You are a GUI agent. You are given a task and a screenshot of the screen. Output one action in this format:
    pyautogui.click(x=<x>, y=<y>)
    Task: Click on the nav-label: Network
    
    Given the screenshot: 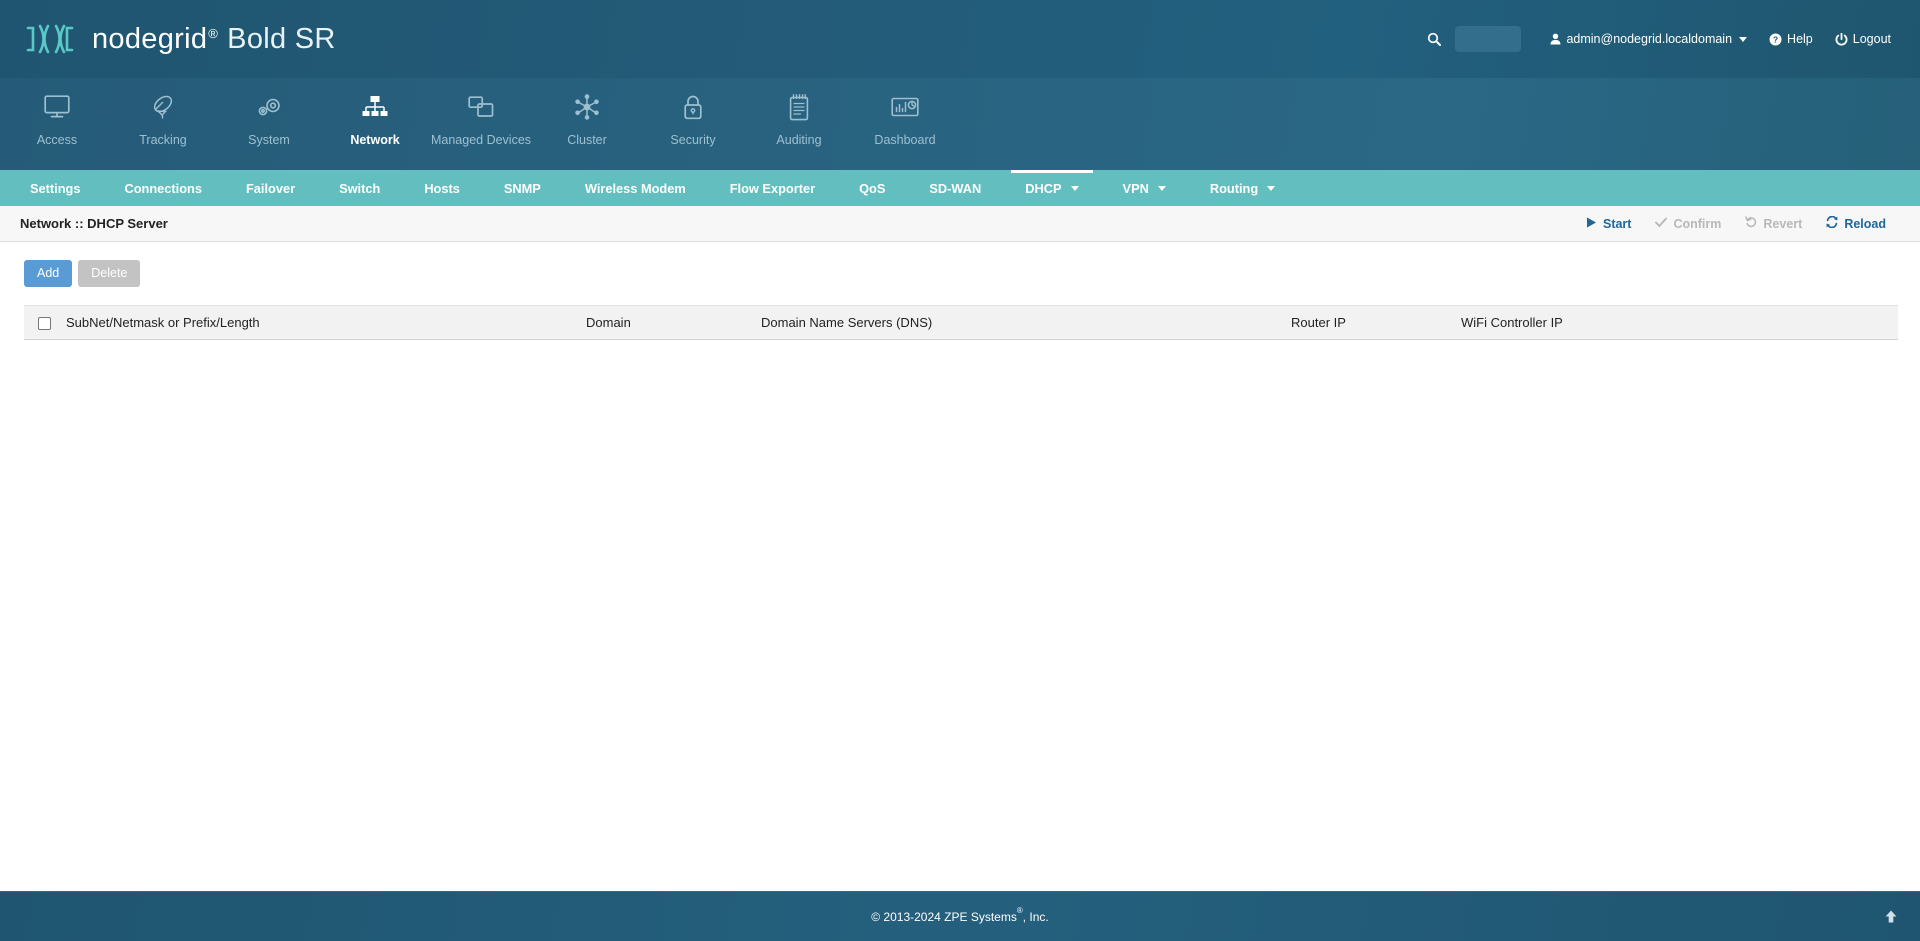 What is the action you would take?
    pyautogui.click(x=375, y=140)
    